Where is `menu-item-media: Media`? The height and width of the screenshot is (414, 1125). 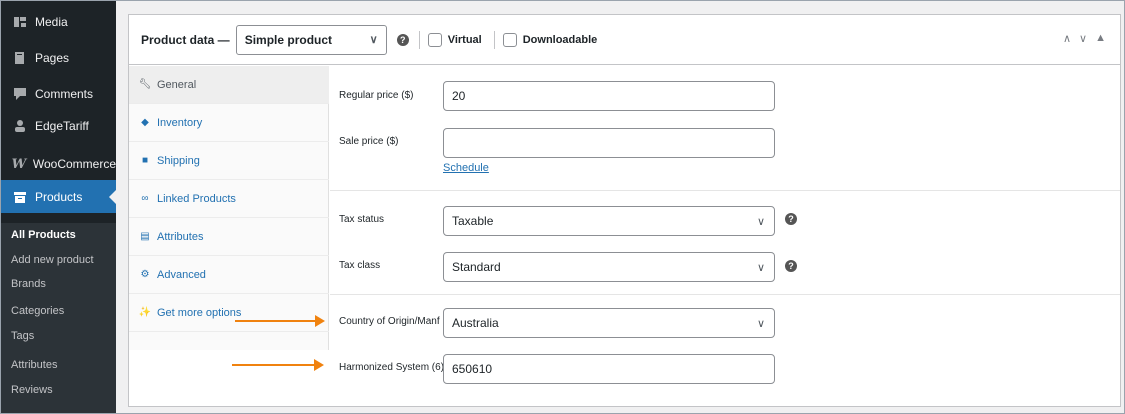 menu-item-media: Media is located at coordinates (58, 22).